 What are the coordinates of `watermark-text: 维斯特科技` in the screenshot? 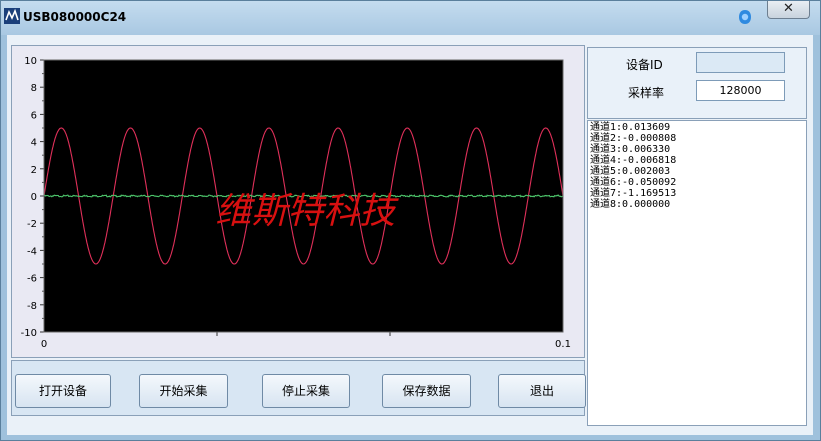 It's located at (307, 211).